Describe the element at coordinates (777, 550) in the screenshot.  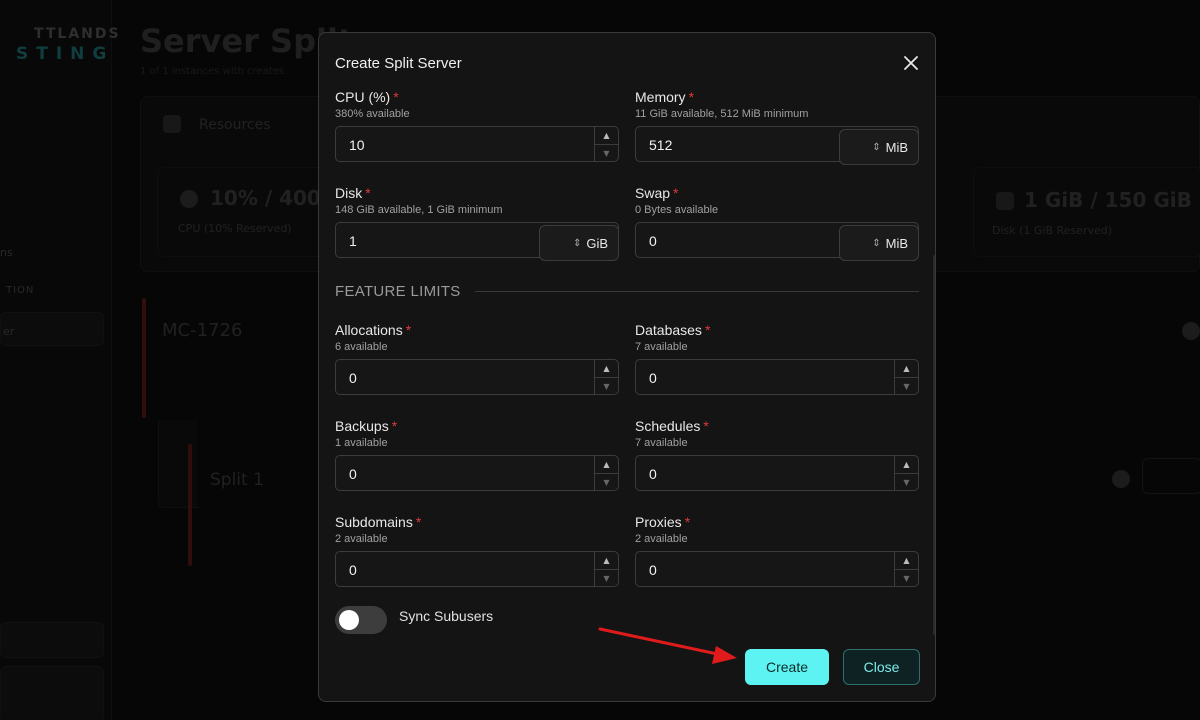
I see `proxies-field: Proxies * 2 available 0 ▲ ▼` at that location.